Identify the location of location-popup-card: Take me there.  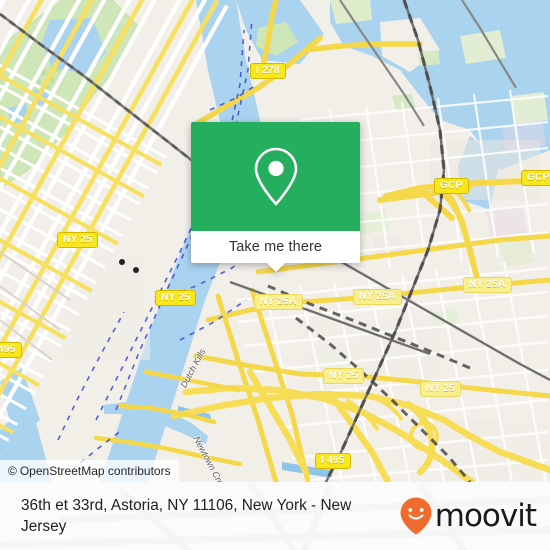
(275, 197).